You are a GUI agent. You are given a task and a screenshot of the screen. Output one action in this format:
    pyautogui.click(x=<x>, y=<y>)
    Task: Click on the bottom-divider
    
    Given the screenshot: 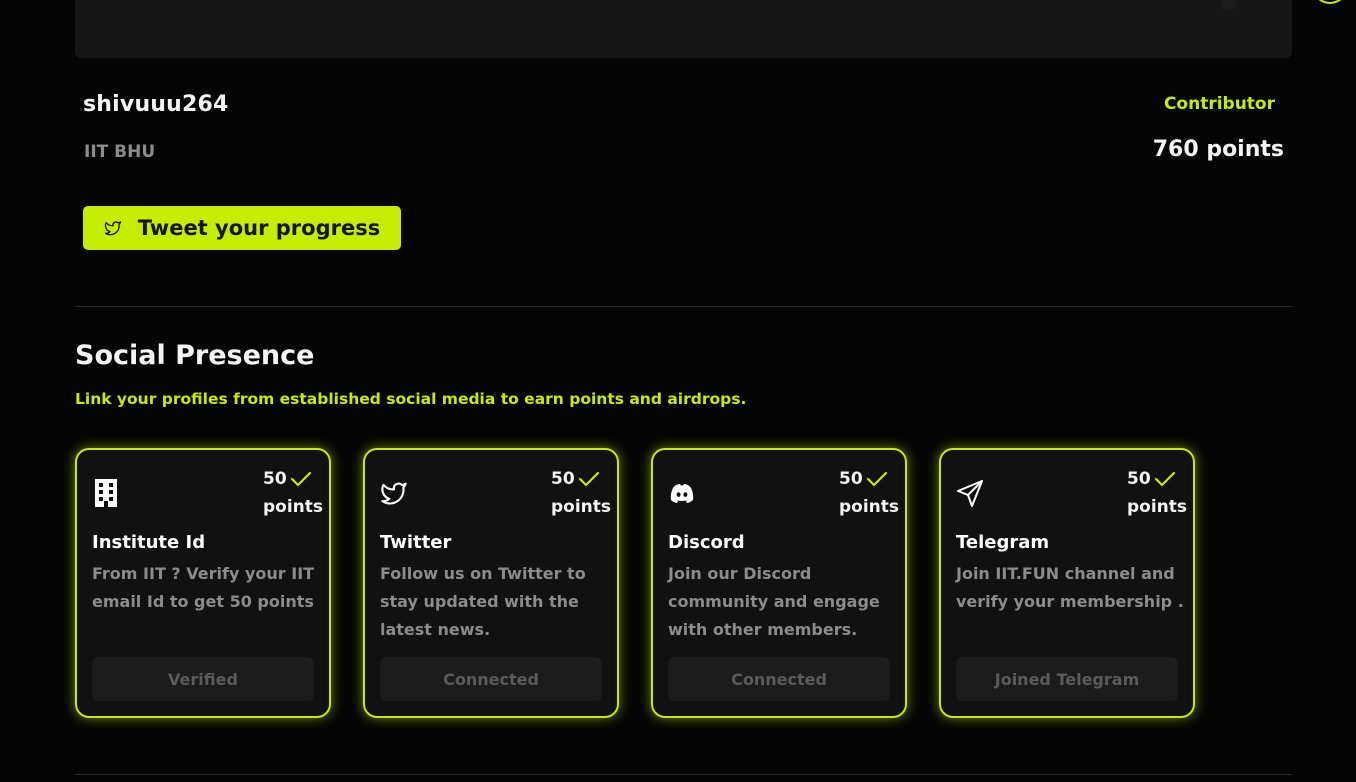 What is the action you would take?
    pyautogui.click(x=683, y=774)
    